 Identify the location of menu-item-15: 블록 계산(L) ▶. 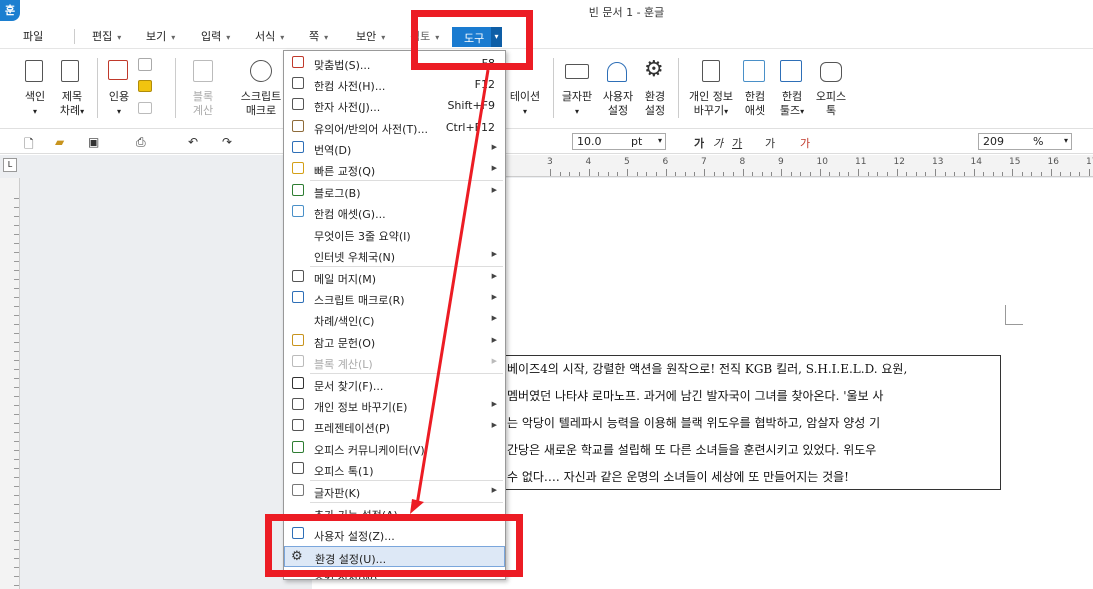
(394, 362).